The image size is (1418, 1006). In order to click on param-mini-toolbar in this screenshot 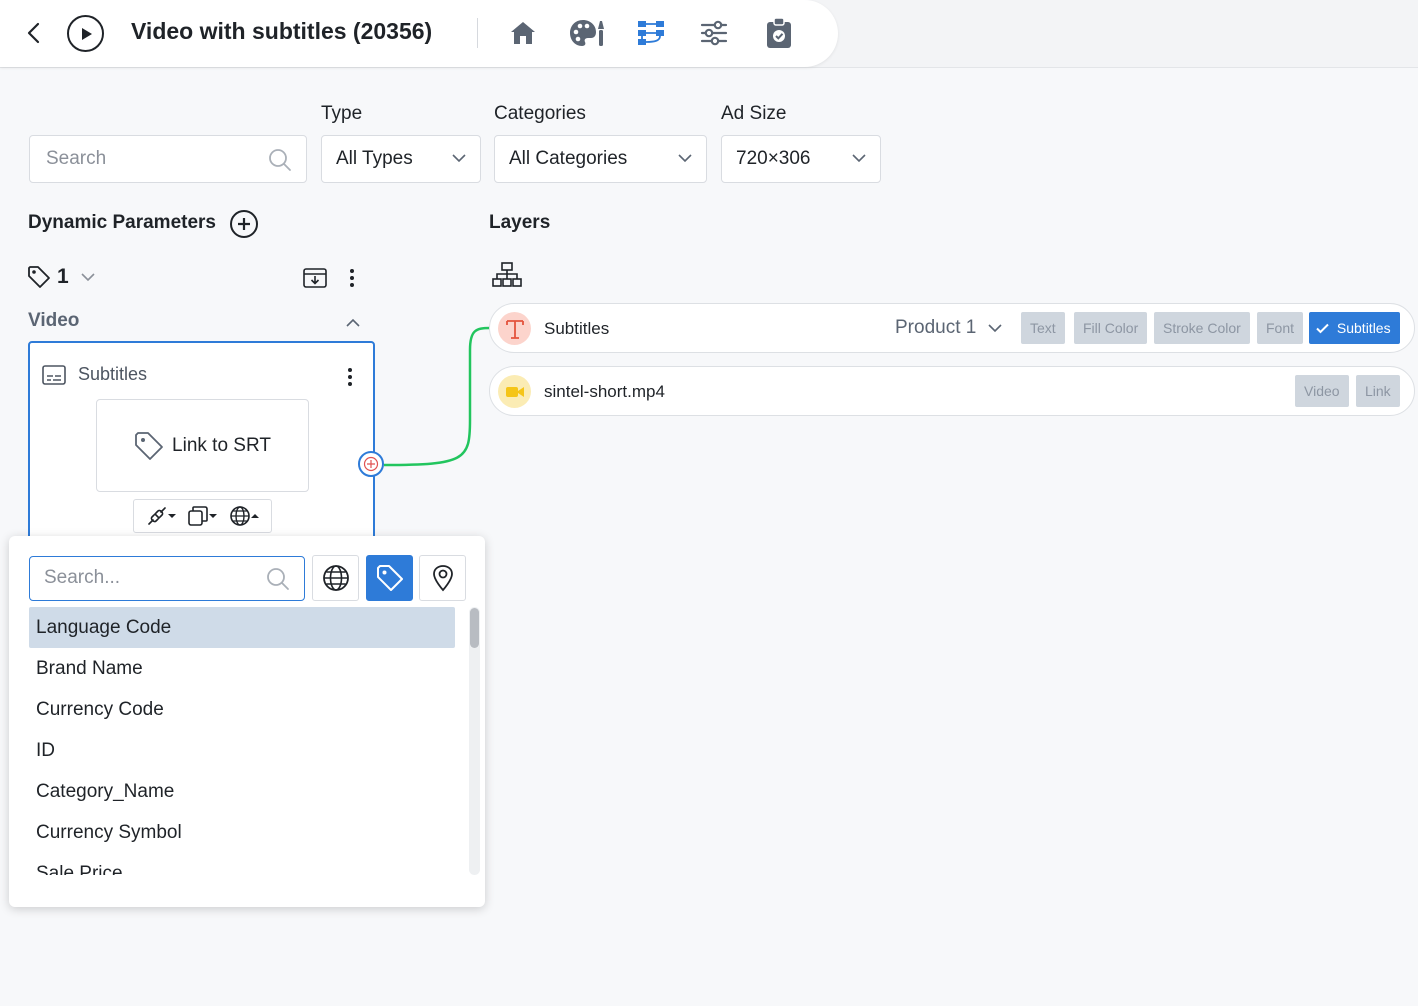, I will do `click(202, 516)`.